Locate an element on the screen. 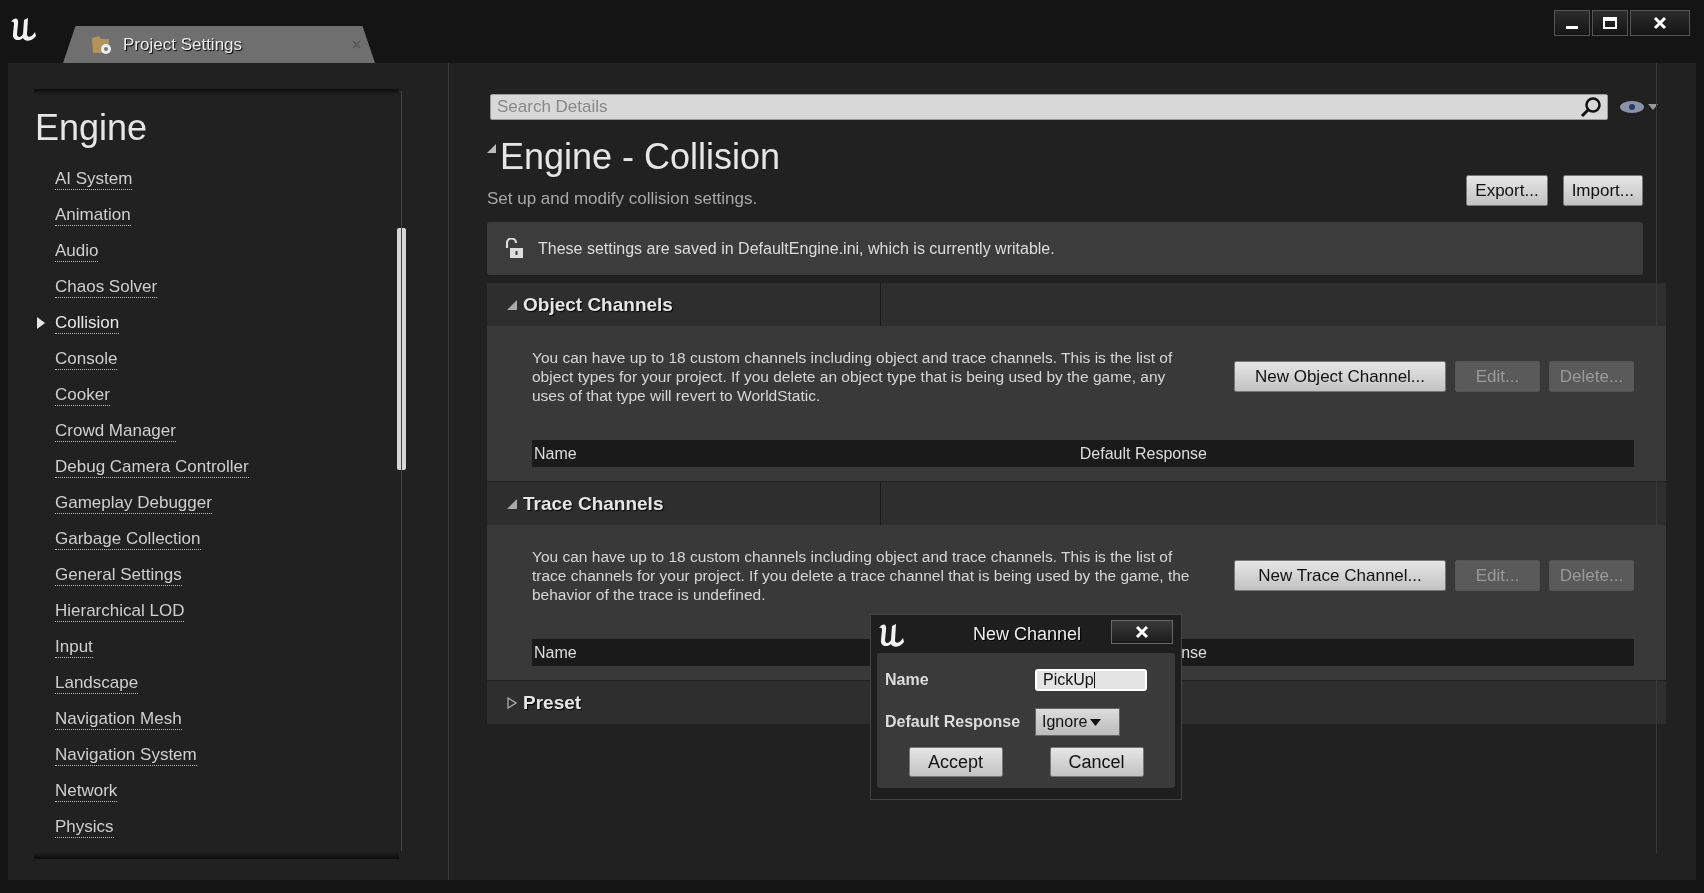  category-heading: Engine is located at coordinates (92, 128).